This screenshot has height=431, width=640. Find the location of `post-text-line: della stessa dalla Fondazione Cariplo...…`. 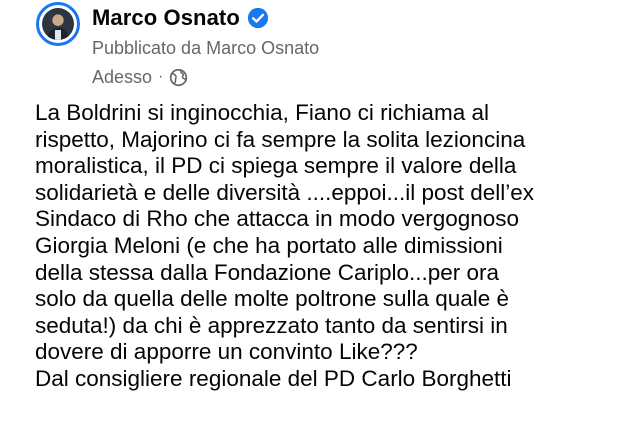

post-text-line: della stessa dalla Fondazione Cariplo...… is located at coordinates (267, 272).